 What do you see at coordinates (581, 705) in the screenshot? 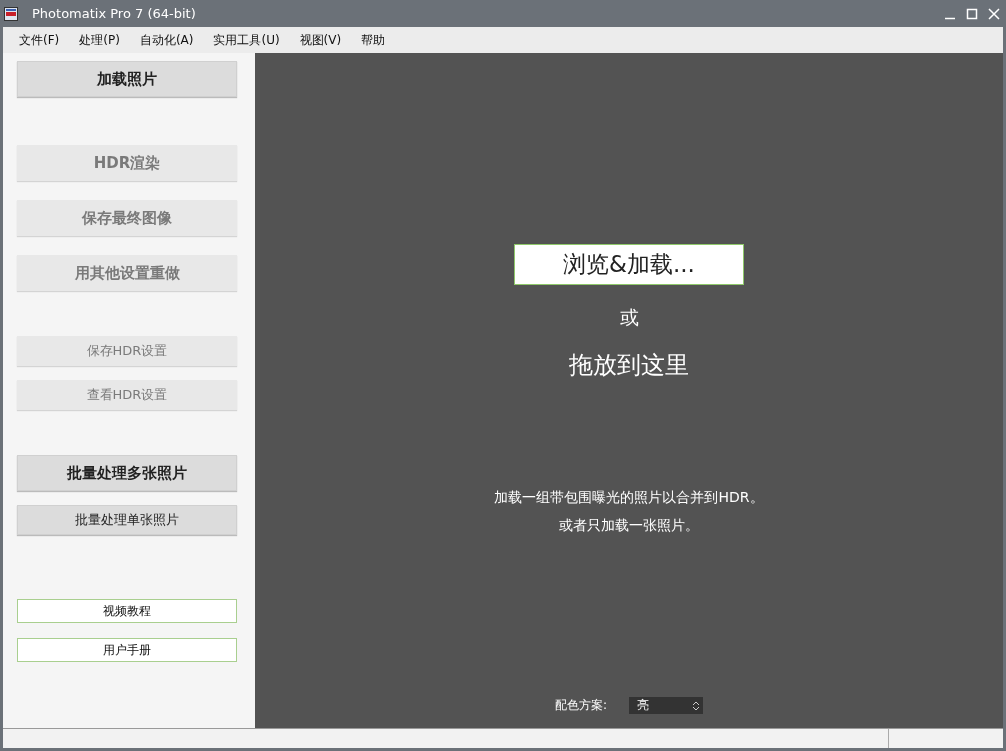
I see `color-scheme-label: 配色方案:` at bounding box center [581, 705].